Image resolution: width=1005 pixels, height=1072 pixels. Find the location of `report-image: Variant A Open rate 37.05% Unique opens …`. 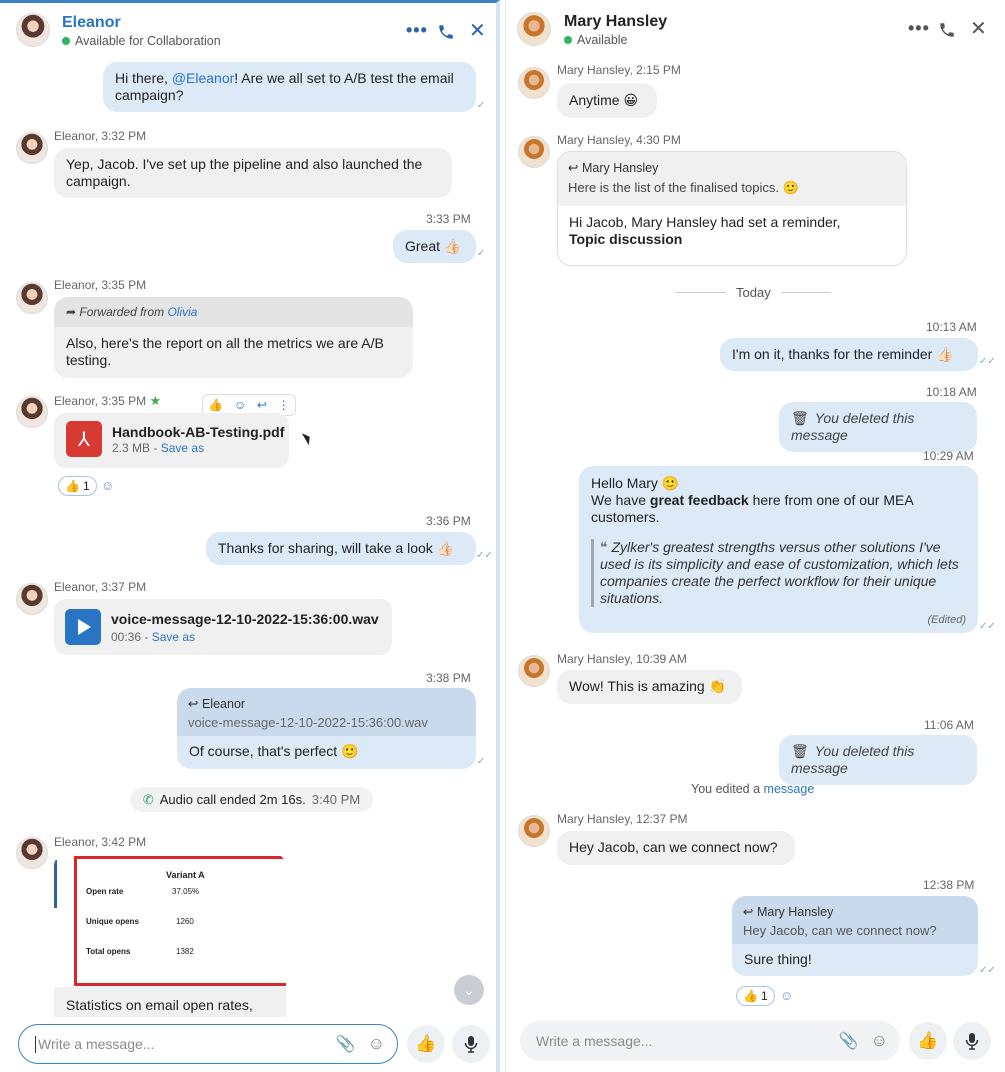

report-image: Variant A Open rate 37.05% Unique opens … is located at coordinates (170, 920).